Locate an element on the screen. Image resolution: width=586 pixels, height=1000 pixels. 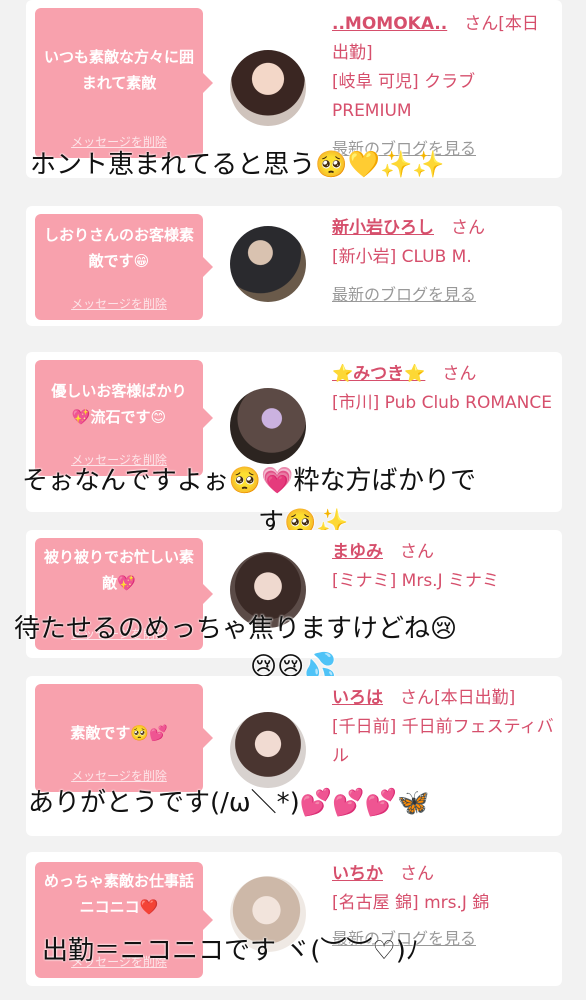
profile-name-link: ⭐みつき⭐ is located at coordinates (378, 374).